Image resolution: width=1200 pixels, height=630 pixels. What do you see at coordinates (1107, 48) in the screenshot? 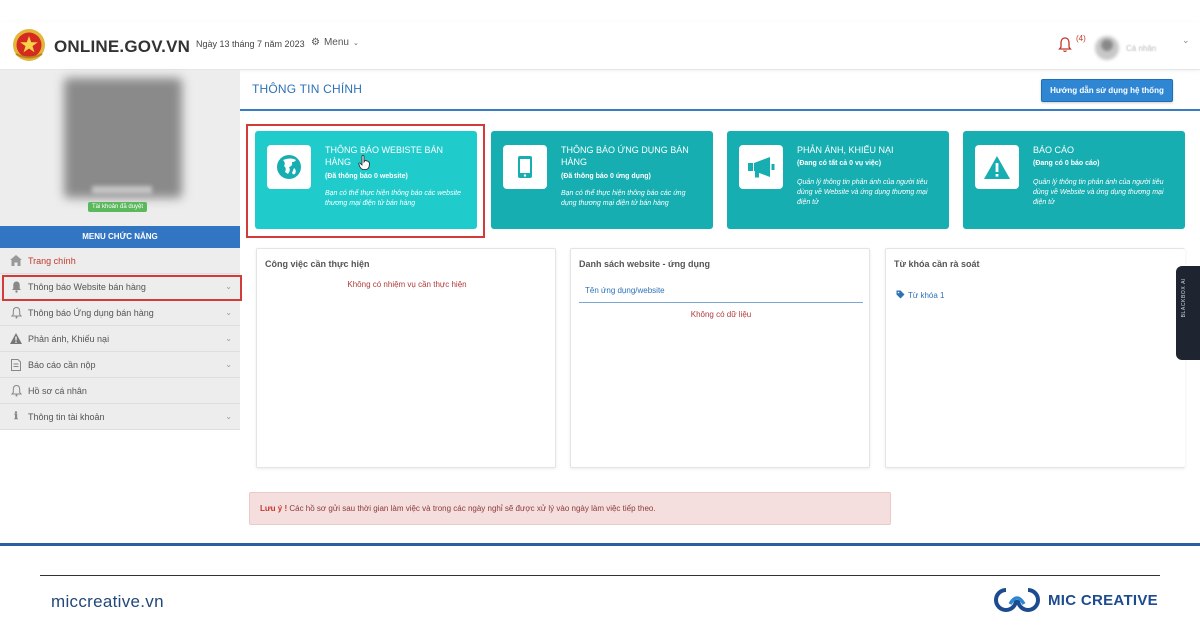
I see `user-avatar` at bounding box center [1107, 48].